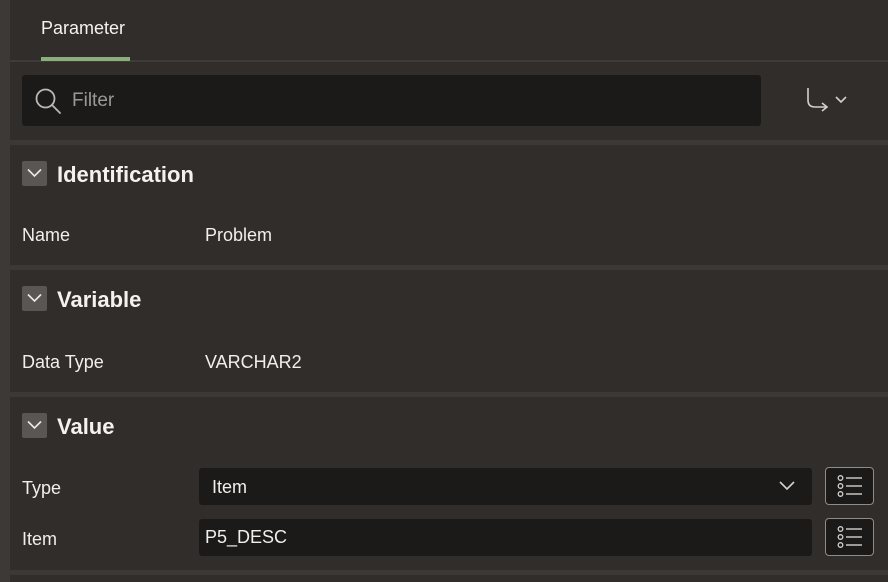 This screenshot has height=582, width=888. What do you see at coordinates (505, 486) in the screenshot?
I see `type-select: Item` at bounding box center [505, 486].